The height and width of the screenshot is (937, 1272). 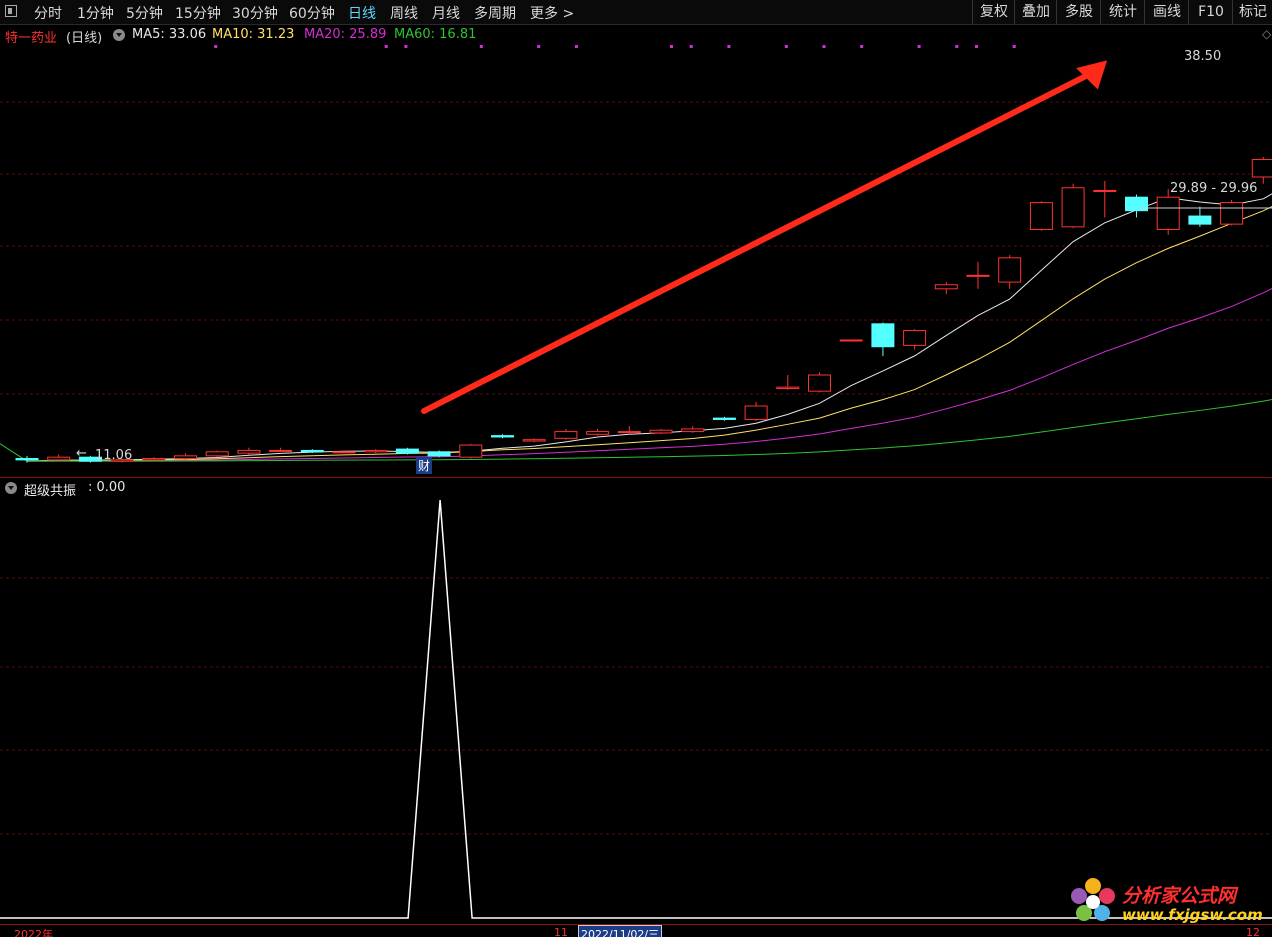 I want to click on mark-button: 标记, so click(x=1252, y=12).